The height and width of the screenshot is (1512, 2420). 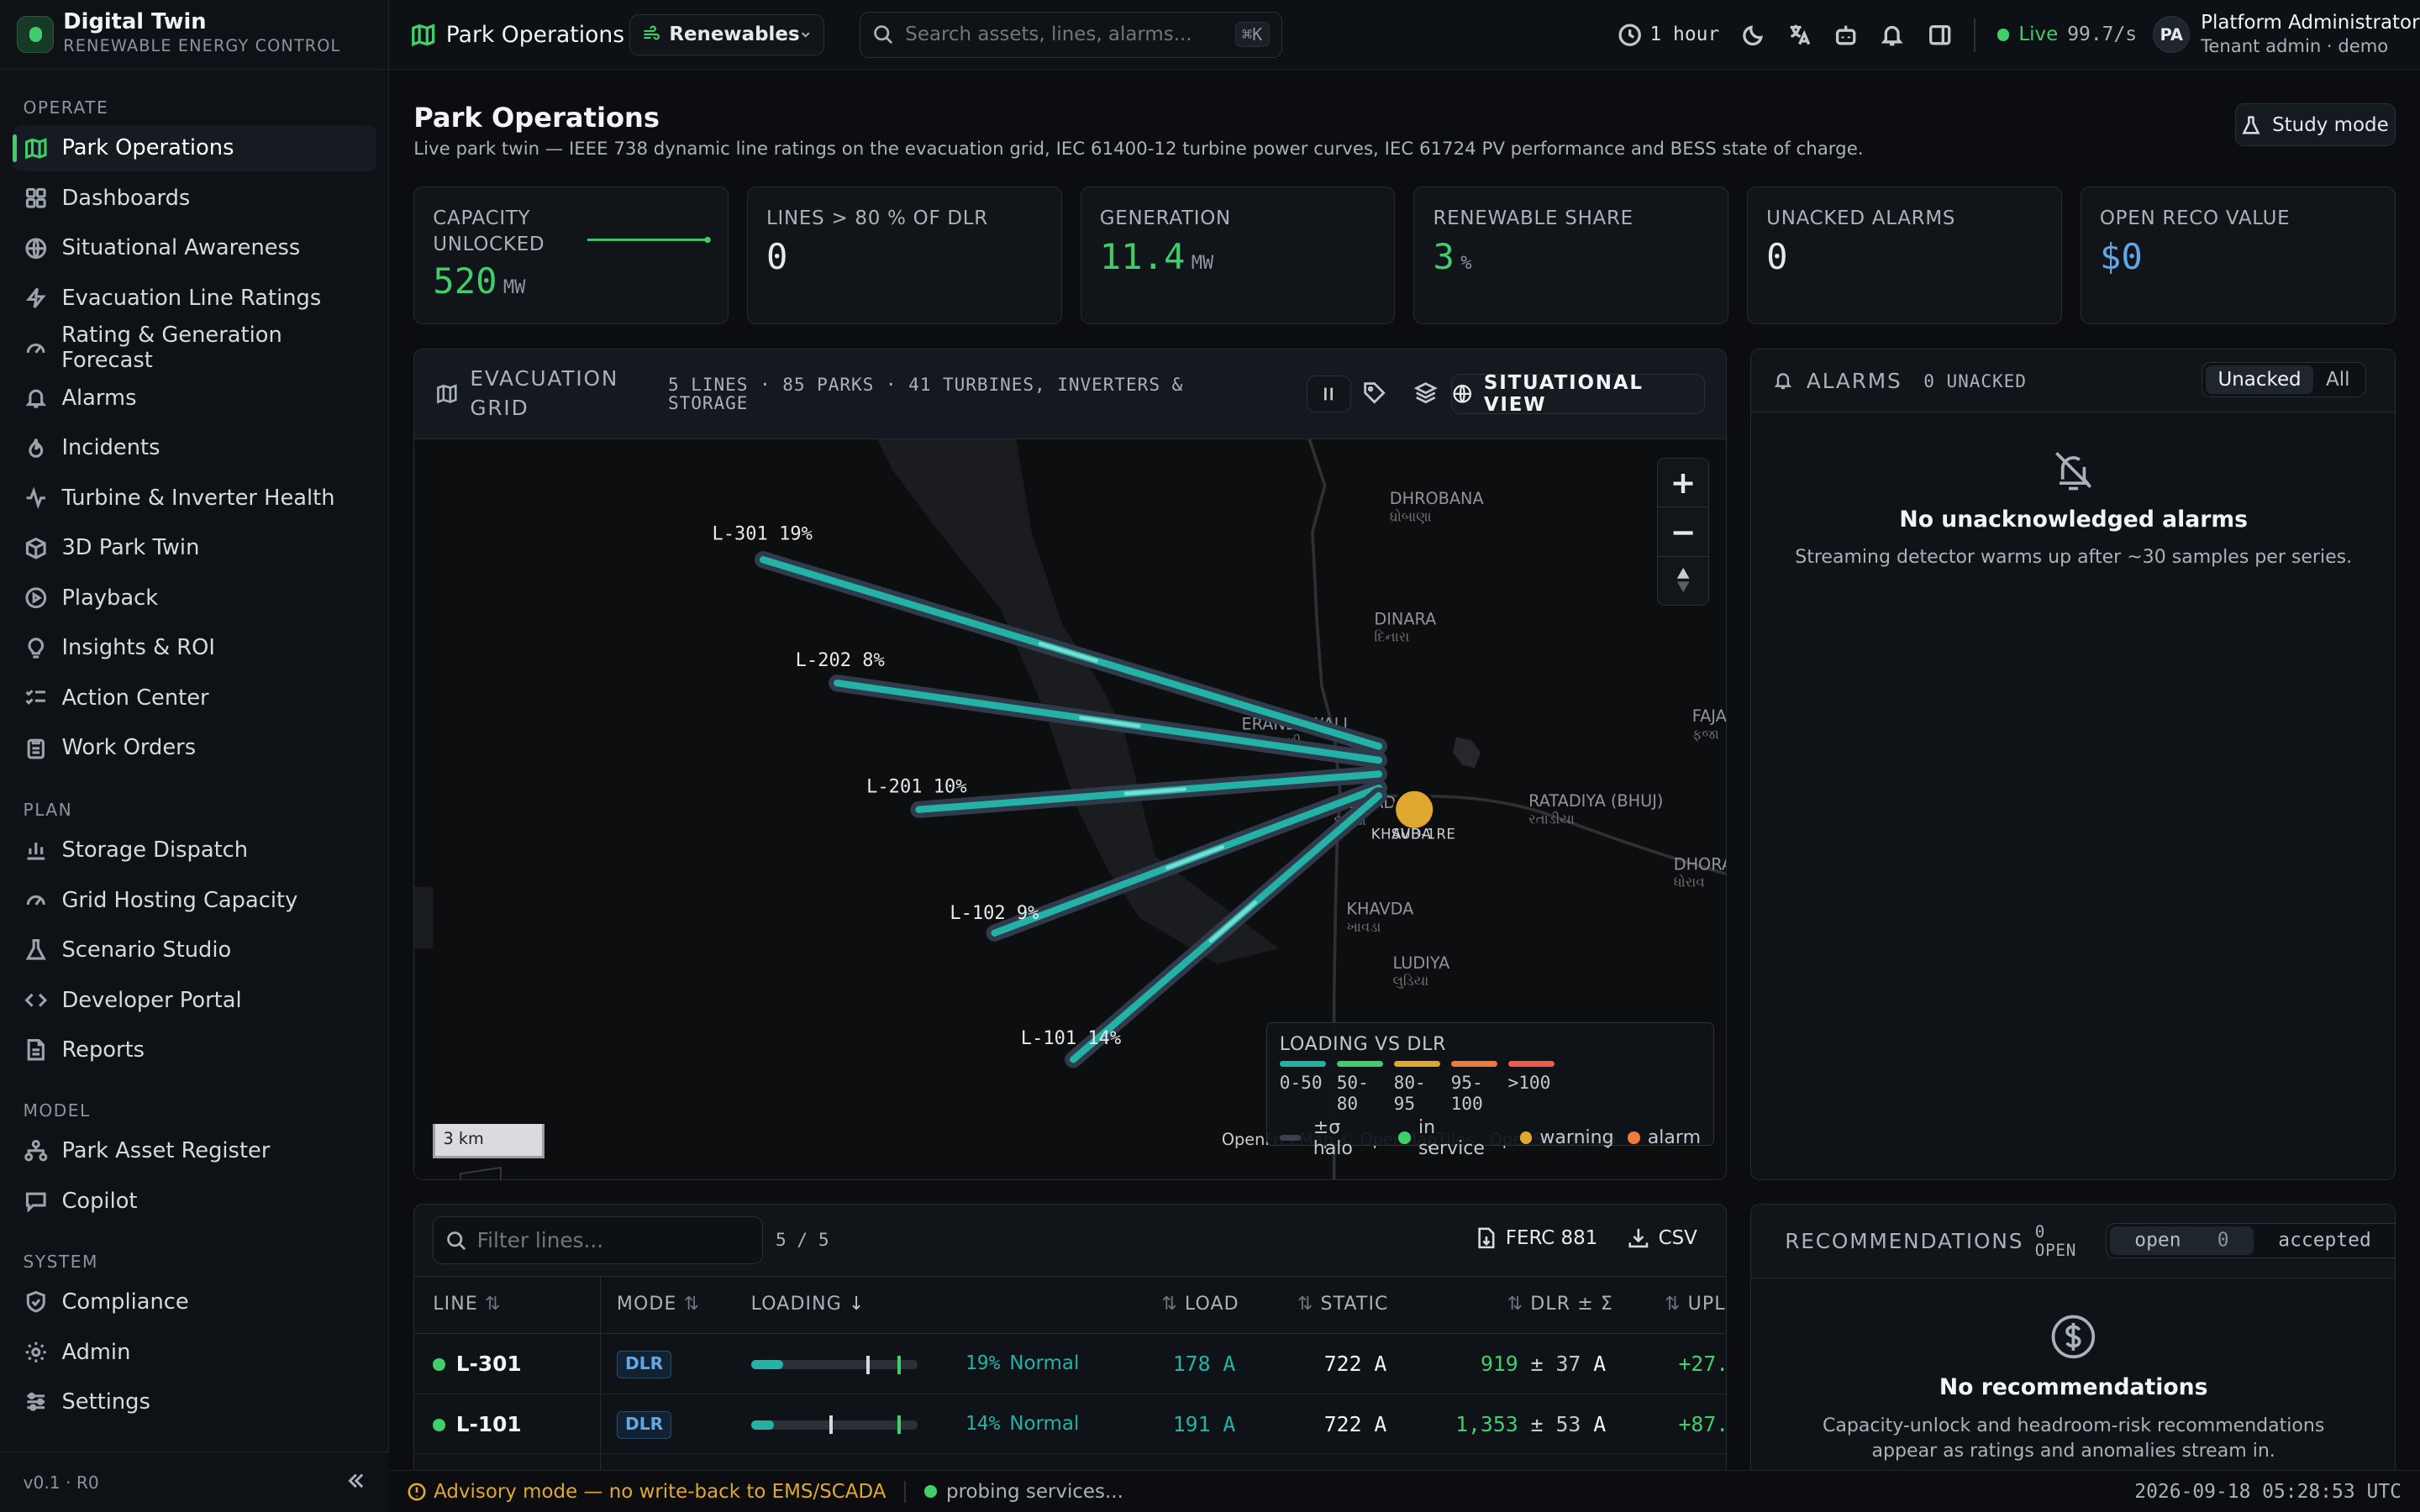 I want to click on compass-button, so click(x=1683, y=580).